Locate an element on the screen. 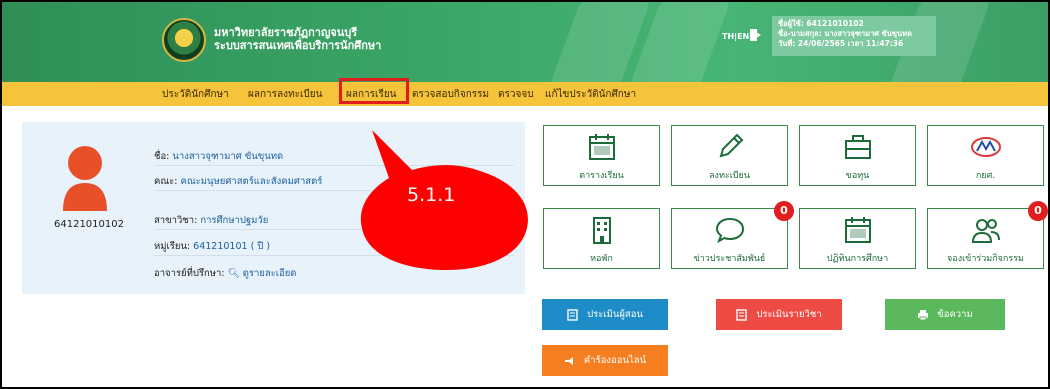 This screenshot has height=389, width=1050. language-switch: TH|EN is located at coordinates (735, 36).